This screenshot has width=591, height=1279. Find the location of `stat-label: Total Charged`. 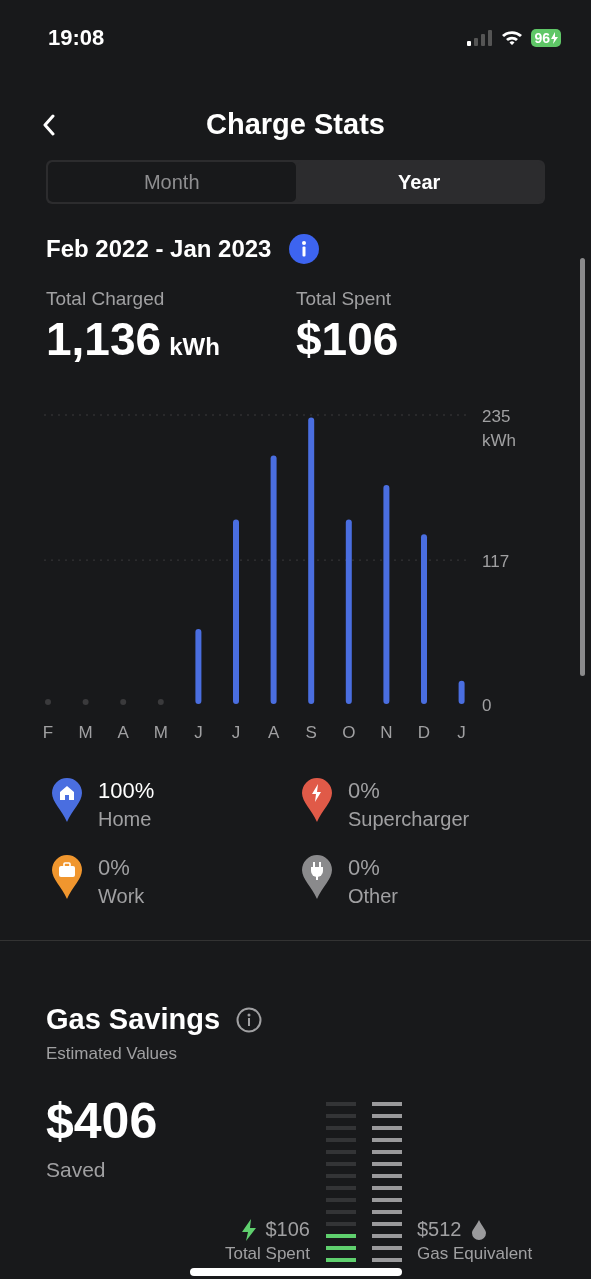

stat-label: Total Charged is located at coordinates (106, 299).